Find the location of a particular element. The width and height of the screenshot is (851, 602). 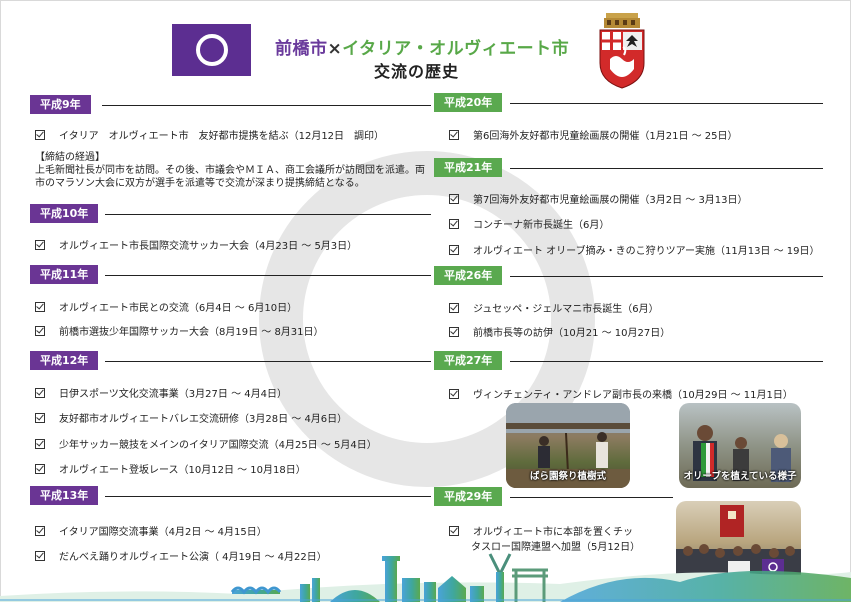

section-h10: 平成10年 is located at coordinates (230, 214).